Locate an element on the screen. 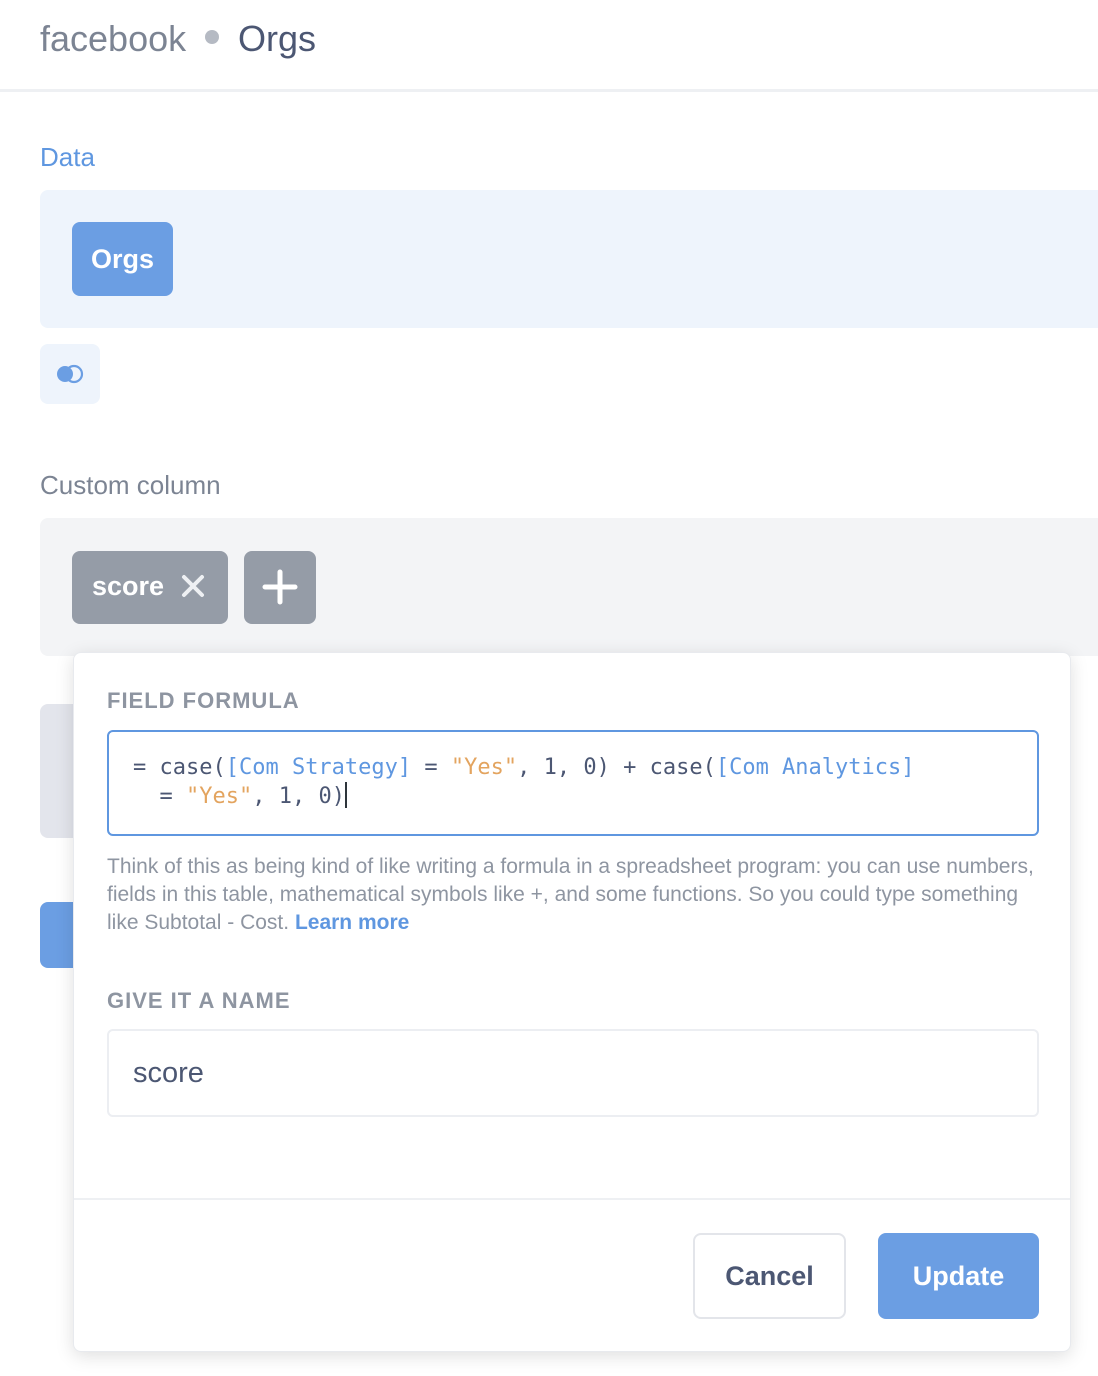 The image size is (1098, 1376). data-section-label: Data is located at coordinates (67, 157).